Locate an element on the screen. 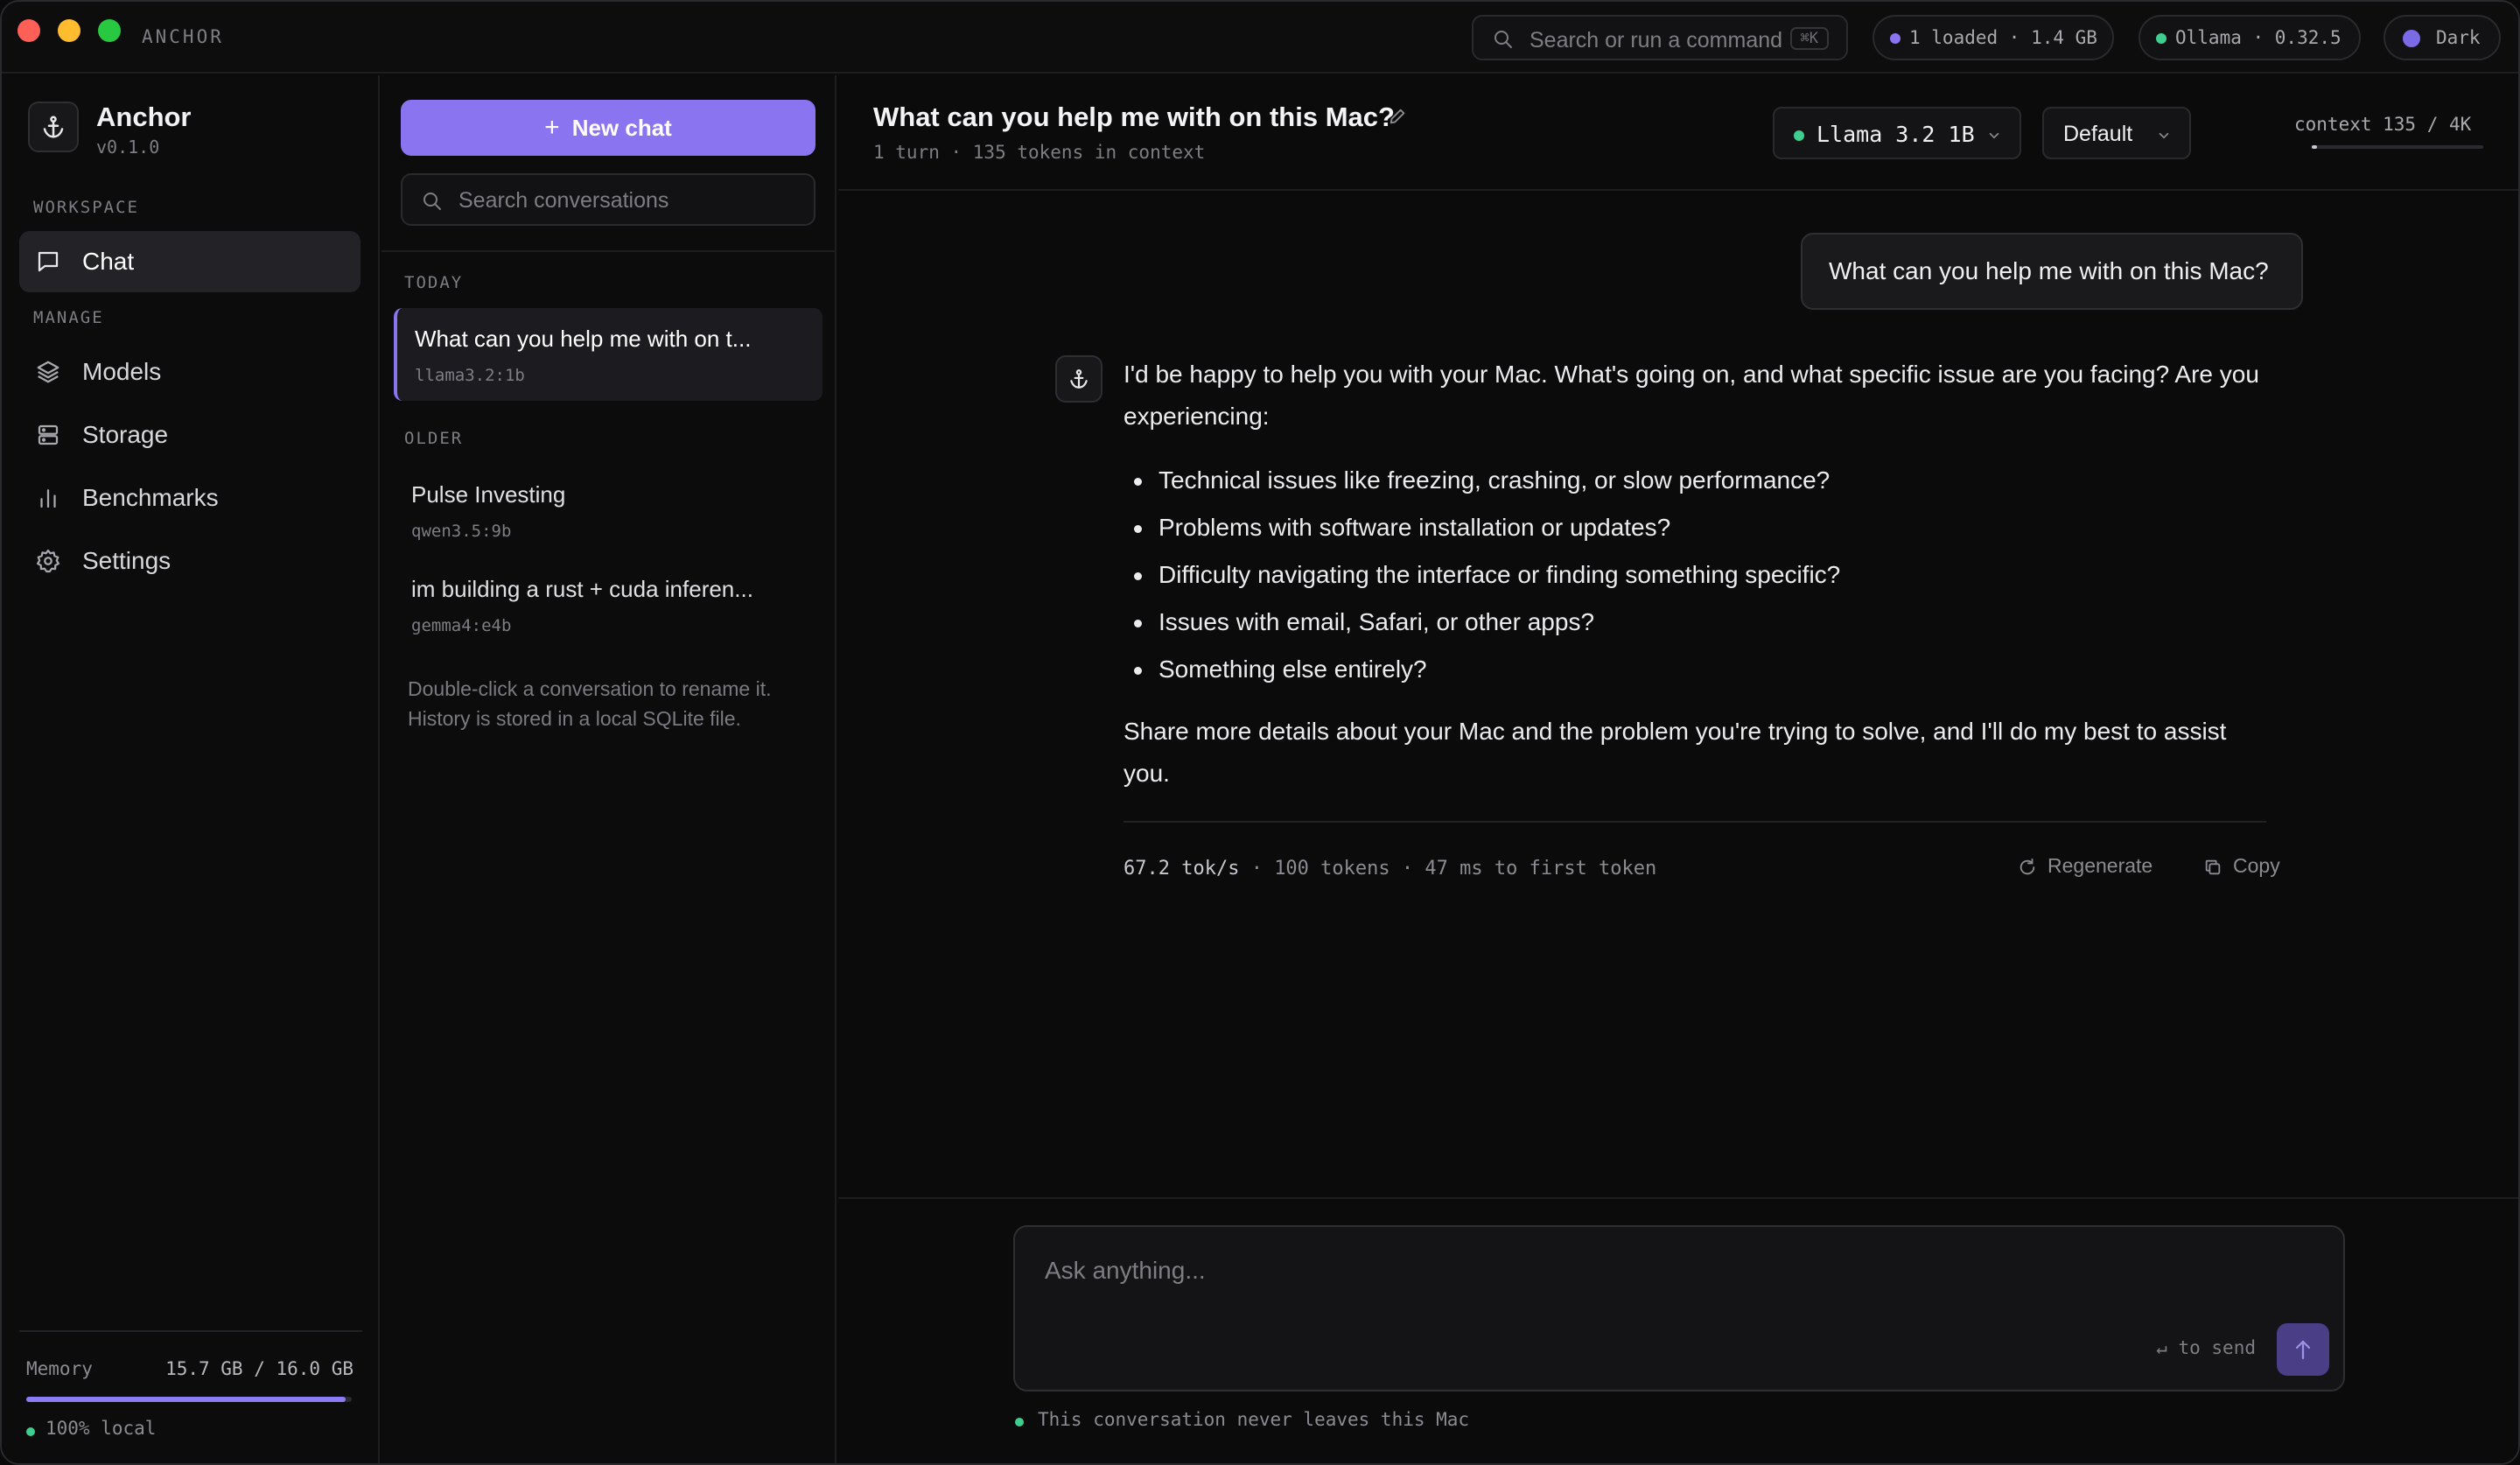 The height and width of the screenshot is (1465, 2520). privacy-note: This conversation never leaves this Mac is located at coordinates (1254, 1419).